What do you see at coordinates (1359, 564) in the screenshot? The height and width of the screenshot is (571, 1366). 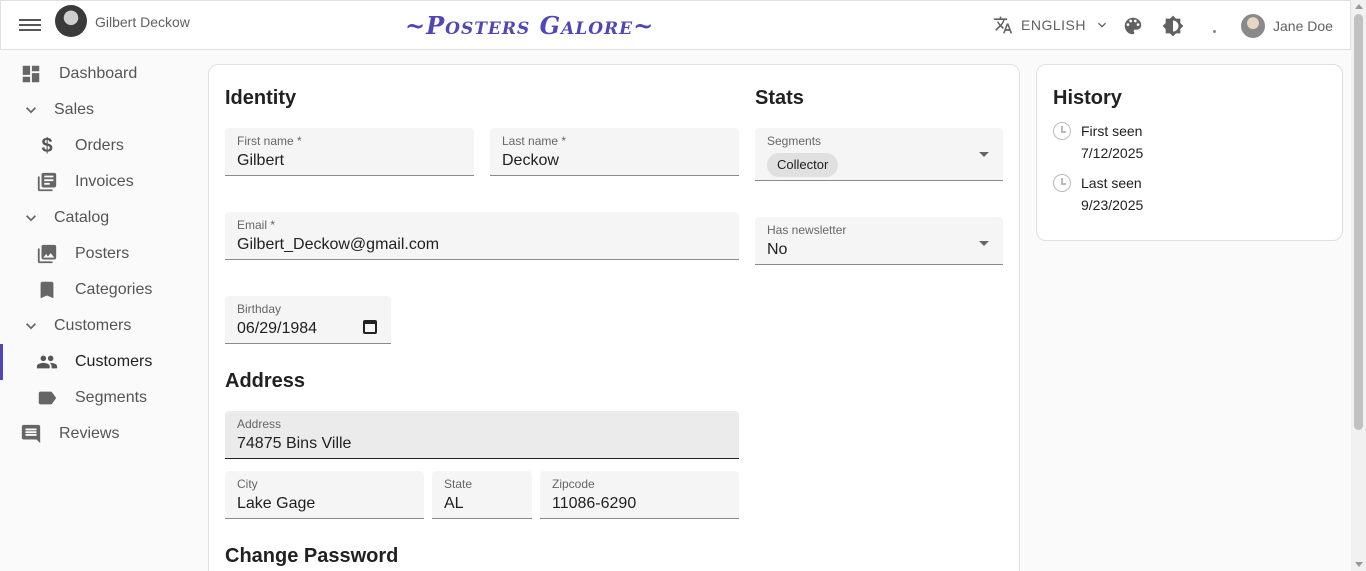 I see `scroll-down-icon` at bounding box center [1359, 564].